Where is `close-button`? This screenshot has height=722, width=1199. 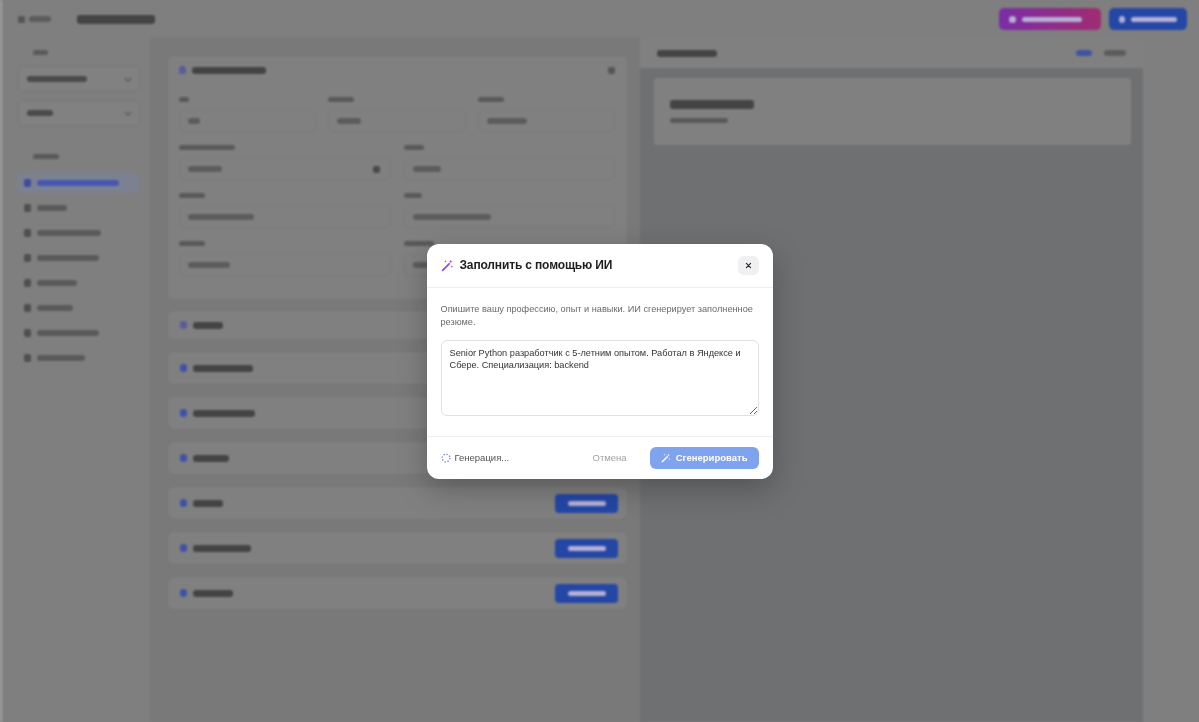
close-button is located at coordinates (748, 265).